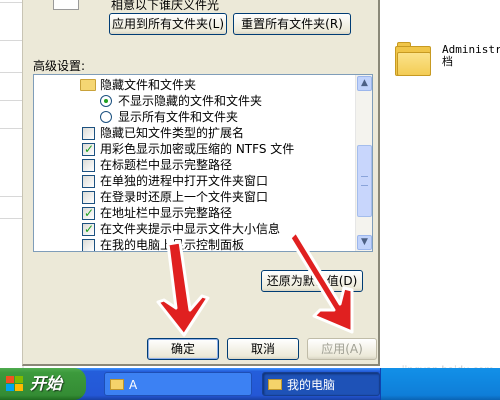  I want to click on taskbar: 开始 A 我的电脑, so click(250, 384).